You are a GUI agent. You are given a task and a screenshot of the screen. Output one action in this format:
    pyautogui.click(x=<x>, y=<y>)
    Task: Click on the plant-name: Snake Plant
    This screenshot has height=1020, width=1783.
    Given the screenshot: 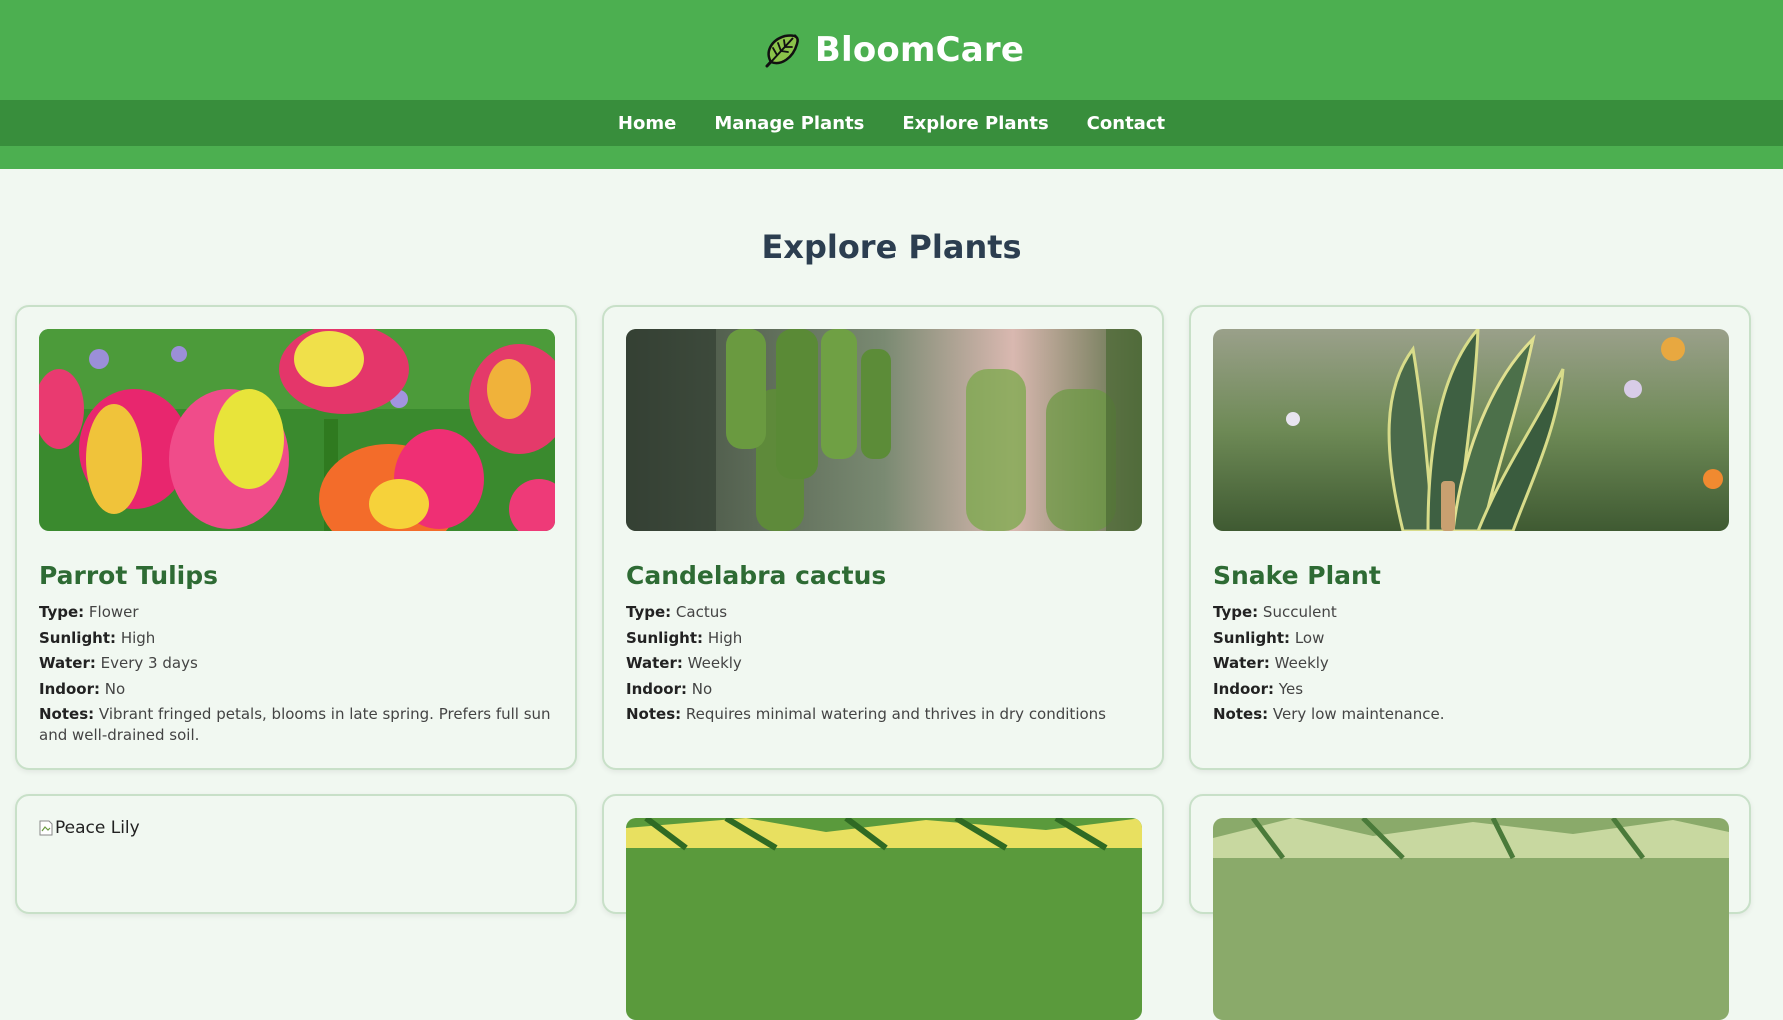 What is the action you would take?
    pyautogui.click(x=1297, y=575)
    